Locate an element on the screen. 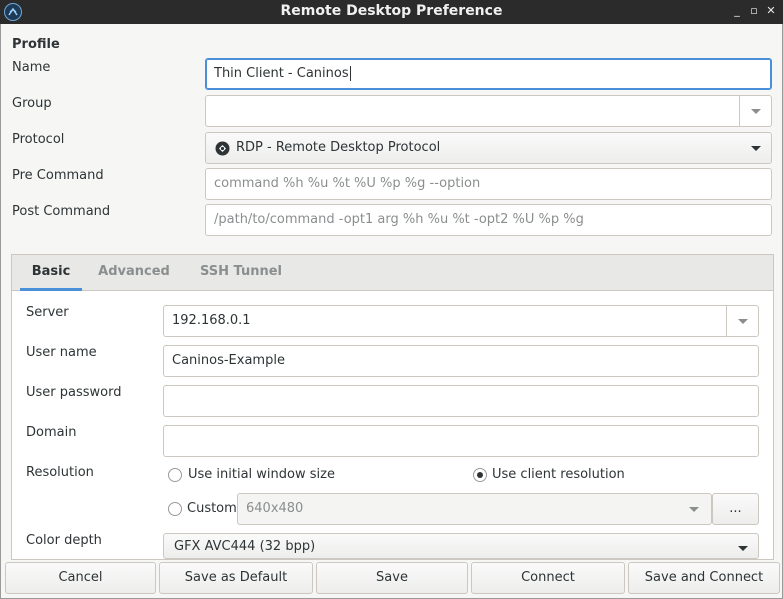  name-input: Thin Client - Caninos is located at coordinates (488, 74).